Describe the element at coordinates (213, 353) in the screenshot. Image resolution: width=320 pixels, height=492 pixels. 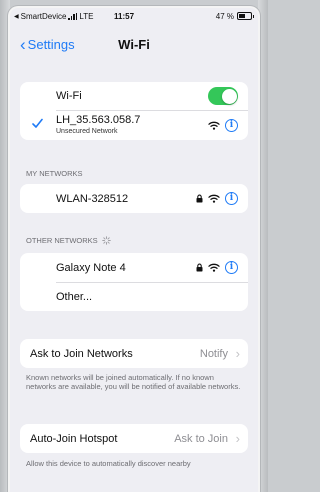
I see `ask-to-join-value: Notify` at that location.